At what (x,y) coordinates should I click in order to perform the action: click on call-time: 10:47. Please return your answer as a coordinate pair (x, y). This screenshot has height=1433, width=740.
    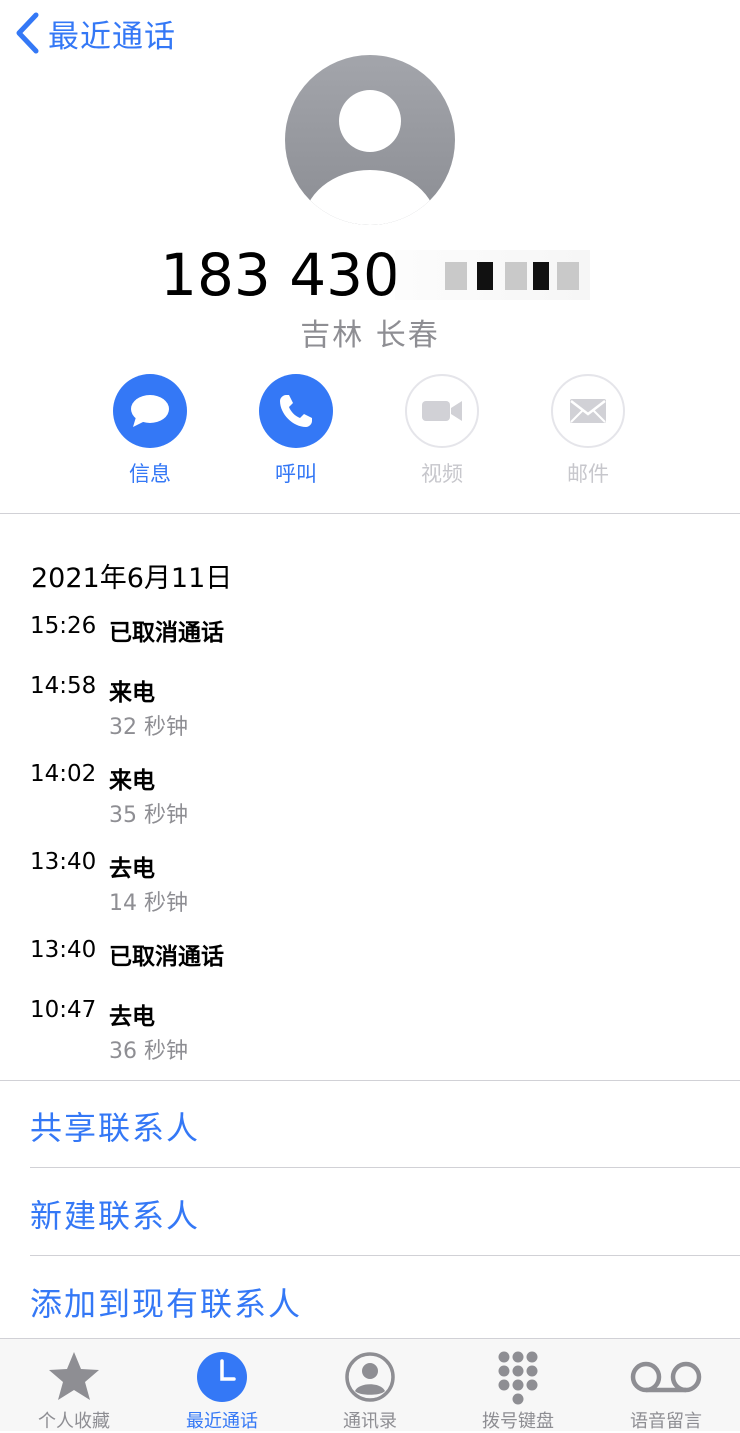
    Looking at the image, I should click on (63, 1010).